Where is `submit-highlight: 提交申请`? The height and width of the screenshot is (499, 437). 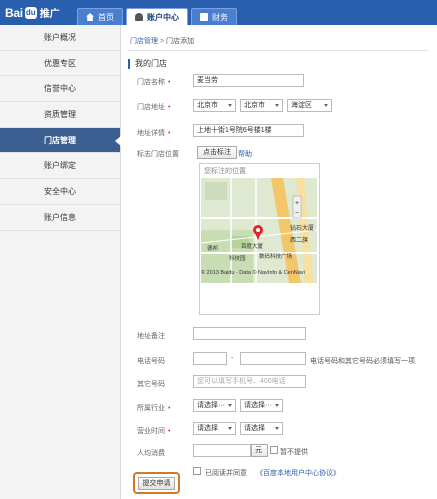 submit-highlight: 提交申请 is located at coordinates (156, 483).